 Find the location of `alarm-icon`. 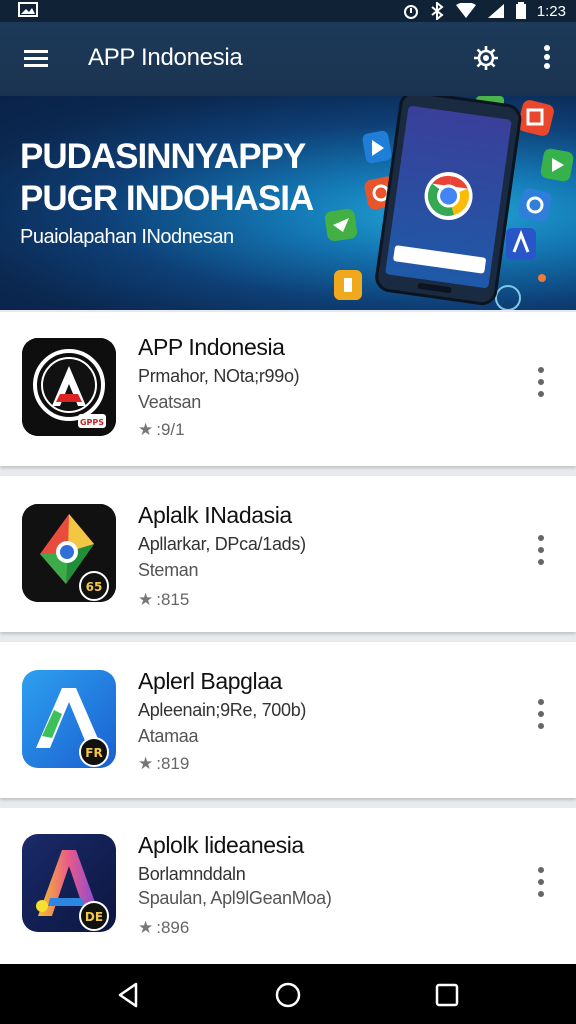

alarm-icon is located at coordinates (411, 11).